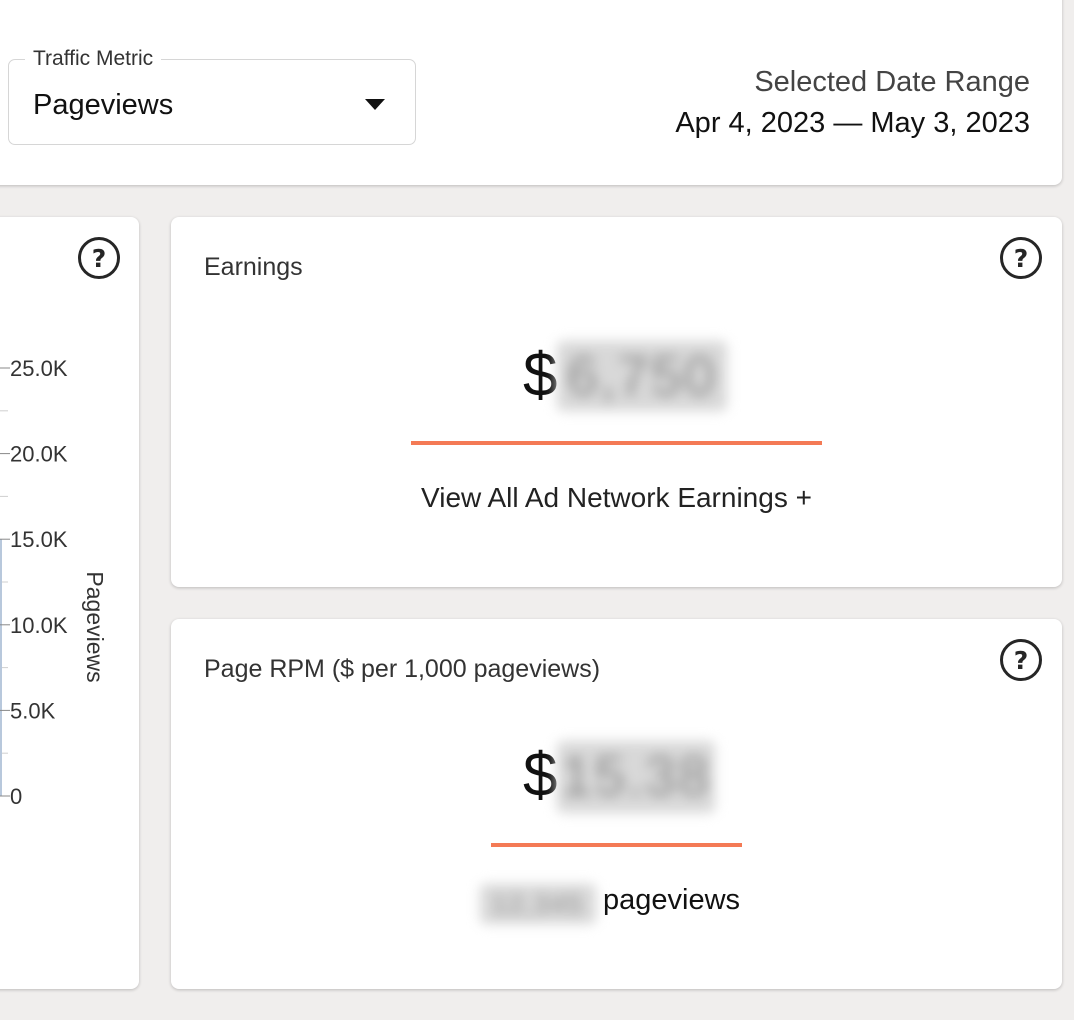  I want to click on pageviews-chart: 0 5.0K 10.0K 15.0K 20.0K 25.0K Pageviews, so click(54, 582).